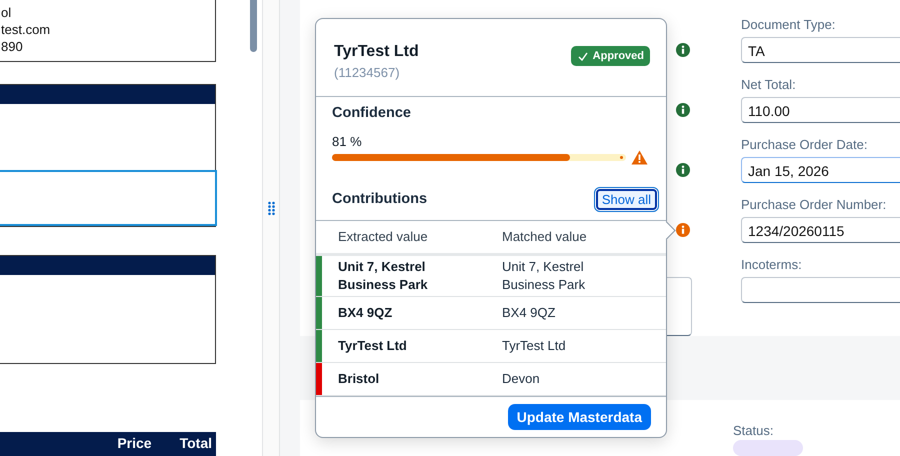 The image size is (900, 456). I want to click on checkmark-icon, so click(583, 56).